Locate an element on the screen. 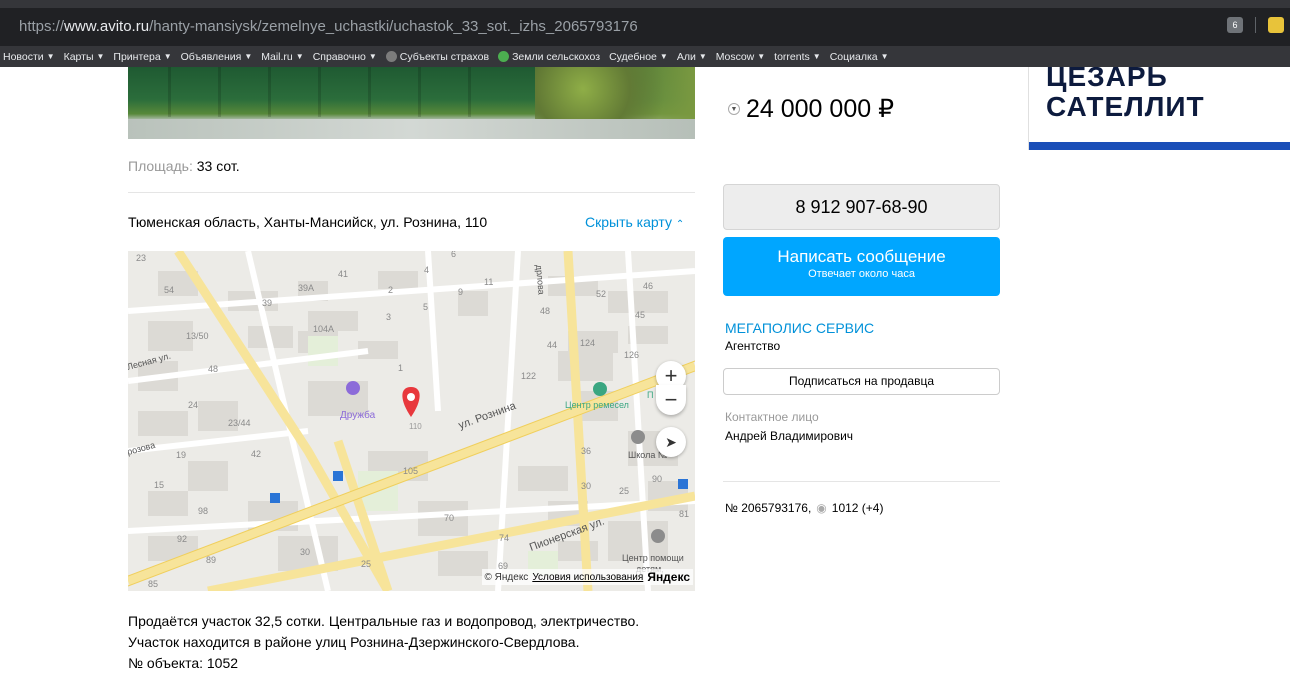 Image resolution: width=1290 pixels, height=674 pixels. hide-map-link: Скрыть карту ⌃ is located at coordinates (634, 222).